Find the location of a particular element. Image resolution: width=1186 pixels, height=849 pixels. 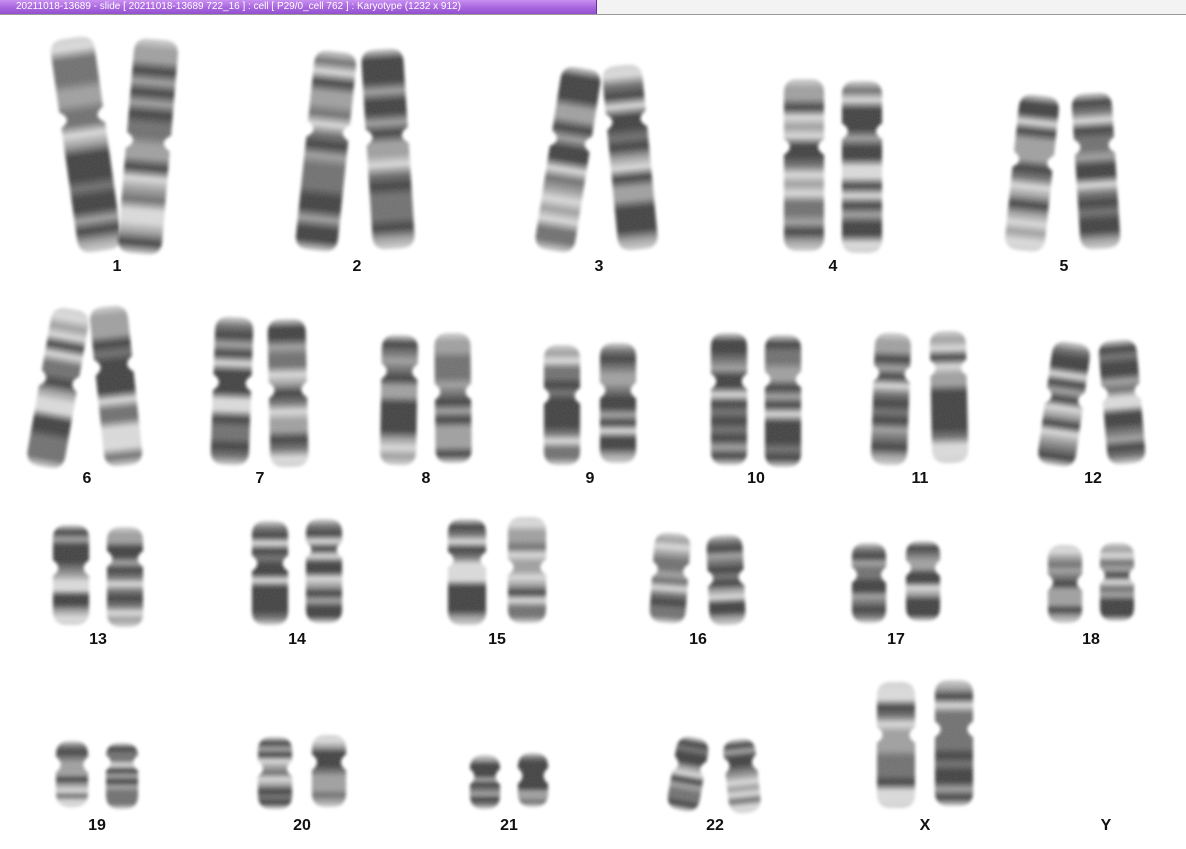

chromosome-21-b is located at coordinates (485, 782).